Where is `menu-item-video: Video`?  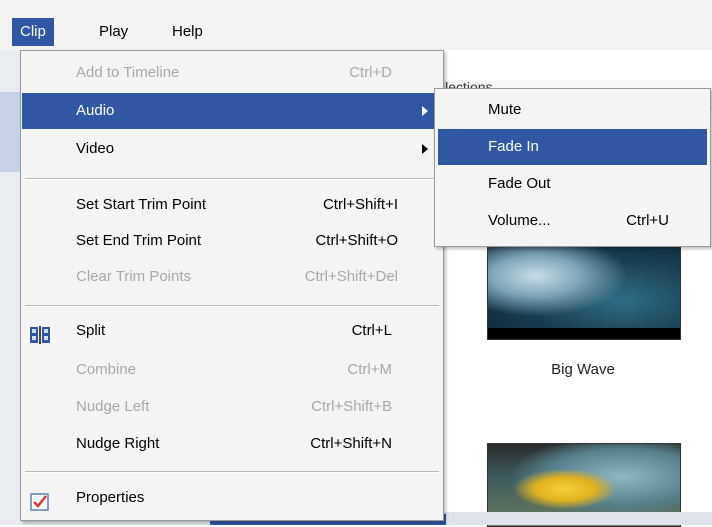 menu-item-video: Video is located at coordinates (232, 149).